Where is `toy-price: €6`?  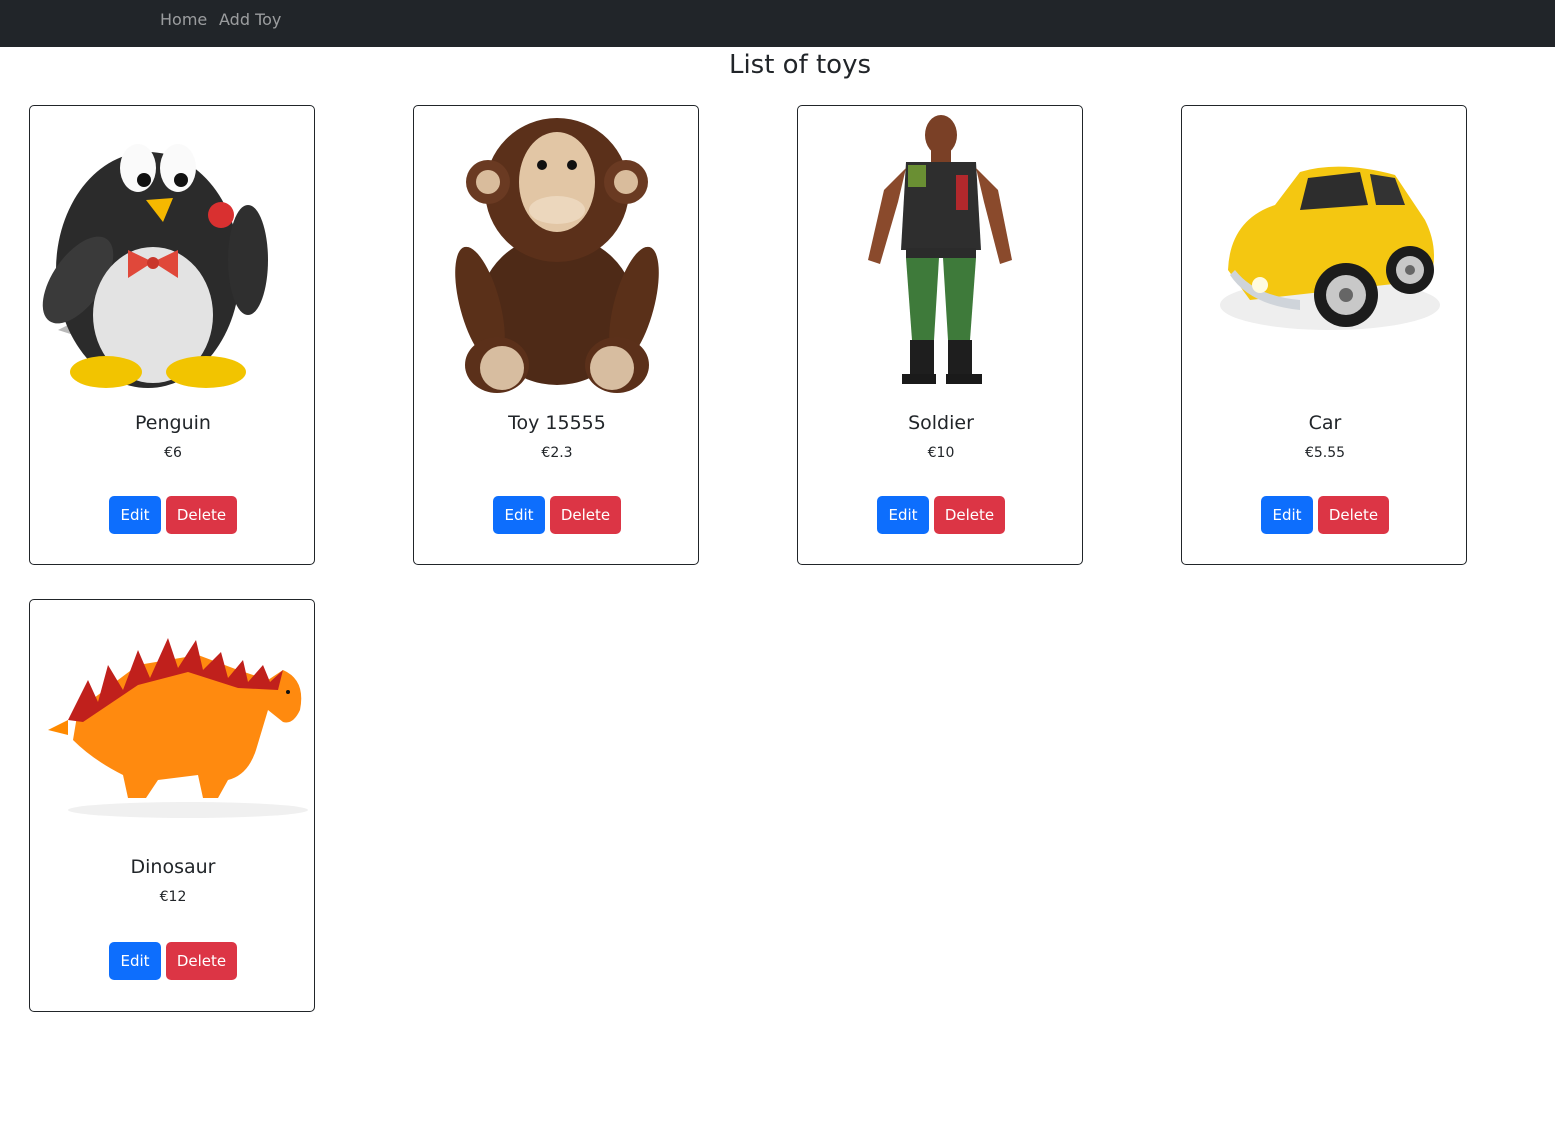
toy-price: €6 is located at coordinates (173, 453).